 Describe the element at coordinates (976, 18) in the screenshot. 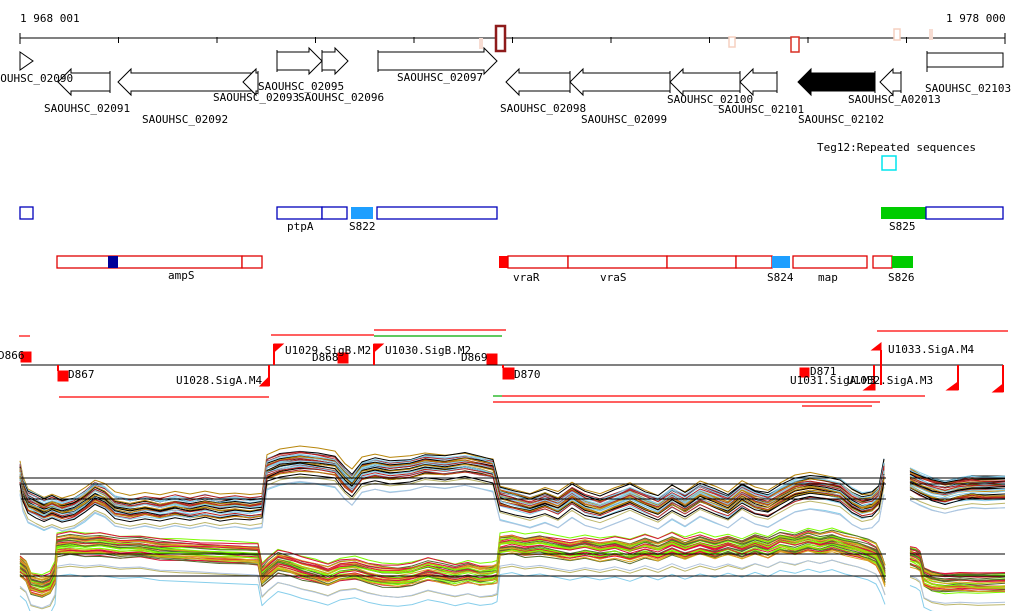

I see `ruler-end-coordinate: 1 978 000` at that location.